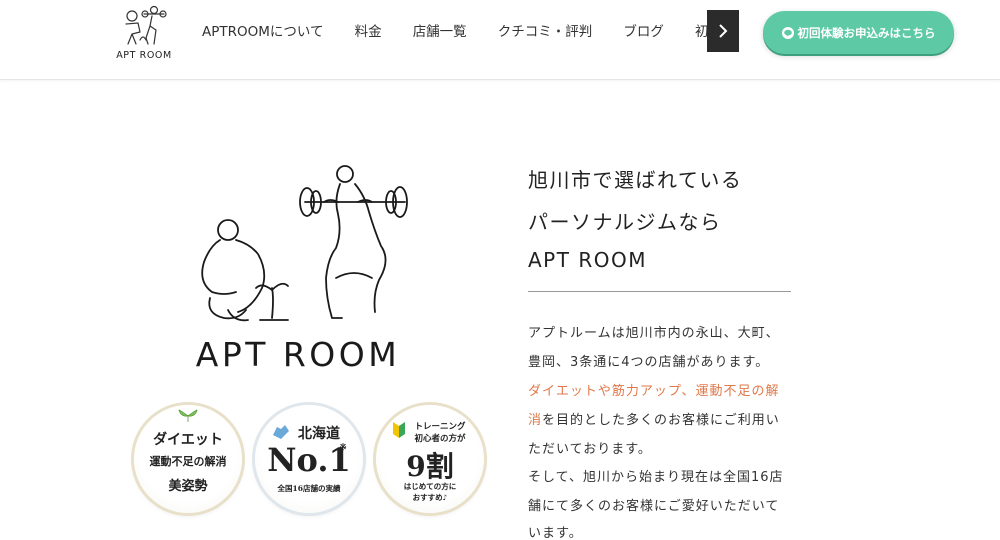 This screenshot has width=1000, height=540. I want to click on badge-diet-line2: 運動不足の解消, so click(188, 461).